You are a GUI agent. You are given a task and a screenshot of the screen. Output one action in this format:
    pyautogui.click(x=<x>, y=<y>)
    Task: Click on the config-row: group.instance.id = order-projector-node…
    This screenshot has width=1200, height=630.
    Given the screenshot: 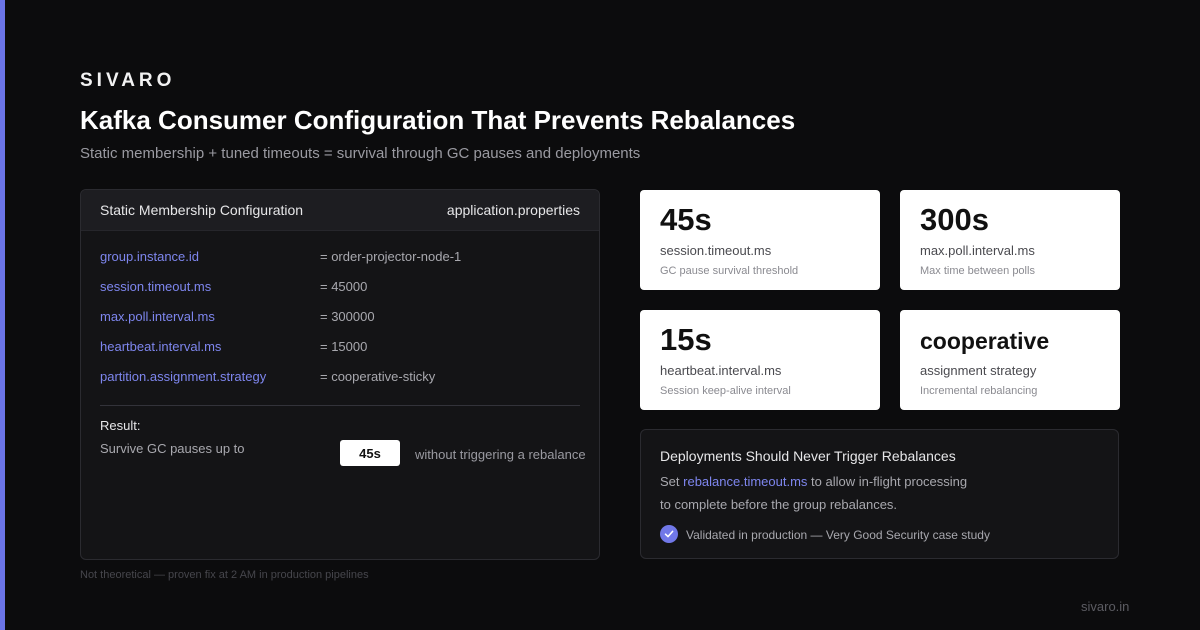 What is the action you would take?
    pyautogui.click(x=340, y=256)
    